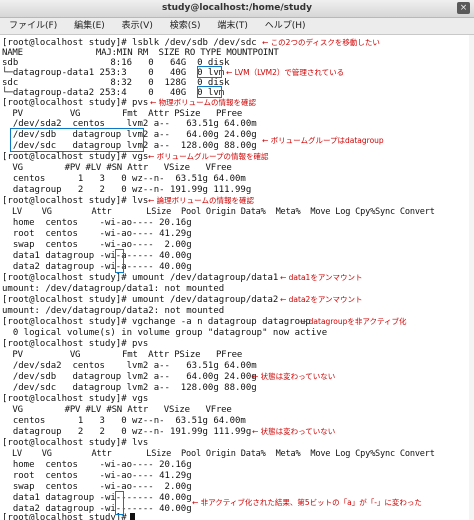 The height and width of the screenshot is (520, 474). Describe the element at coordinates (132, 516) in the screenshot. I see `text-cursor` at that location.